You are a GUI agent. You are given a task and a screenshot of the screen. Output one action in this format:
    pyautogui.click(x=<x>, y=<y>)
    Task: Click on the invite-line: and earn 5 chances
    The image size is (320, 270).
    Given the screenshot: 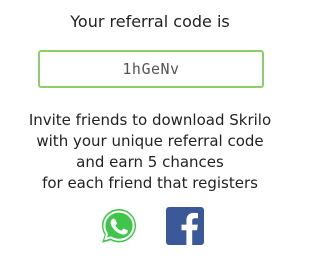 What is the action you would take?
    pyautogui.click(x=150, y=162)
    